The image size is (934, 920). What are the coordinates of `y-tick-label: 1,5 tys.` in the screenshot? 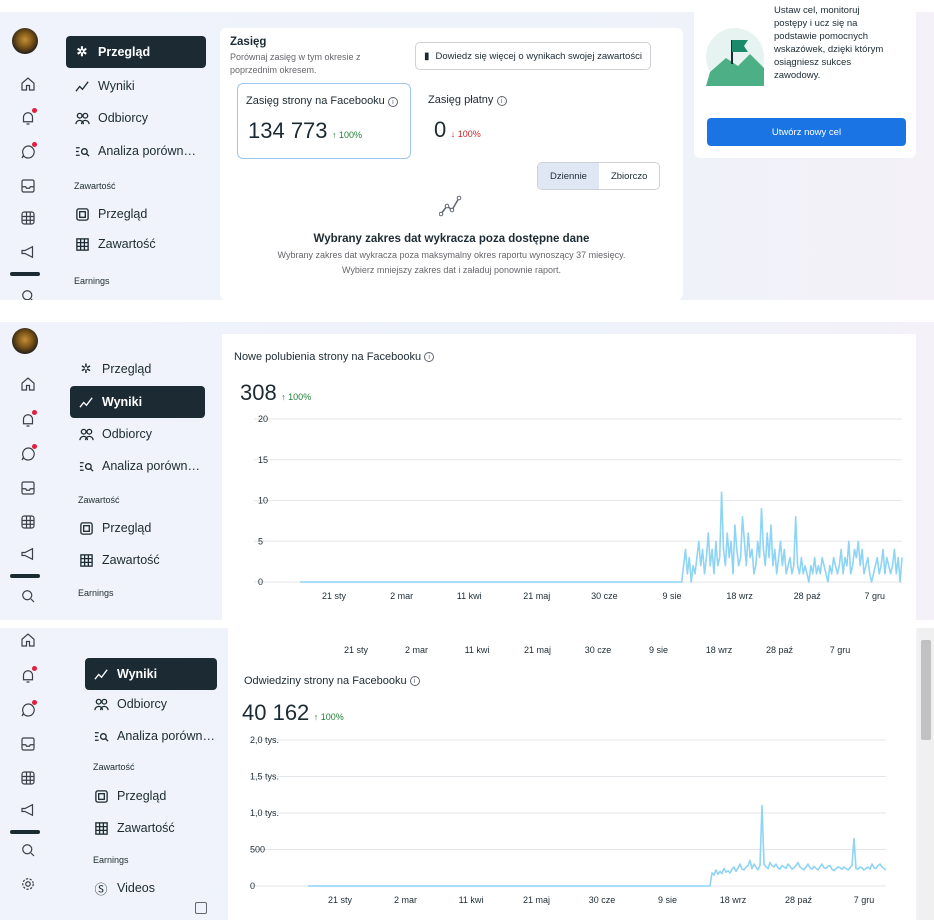 It's located at (264, 777).